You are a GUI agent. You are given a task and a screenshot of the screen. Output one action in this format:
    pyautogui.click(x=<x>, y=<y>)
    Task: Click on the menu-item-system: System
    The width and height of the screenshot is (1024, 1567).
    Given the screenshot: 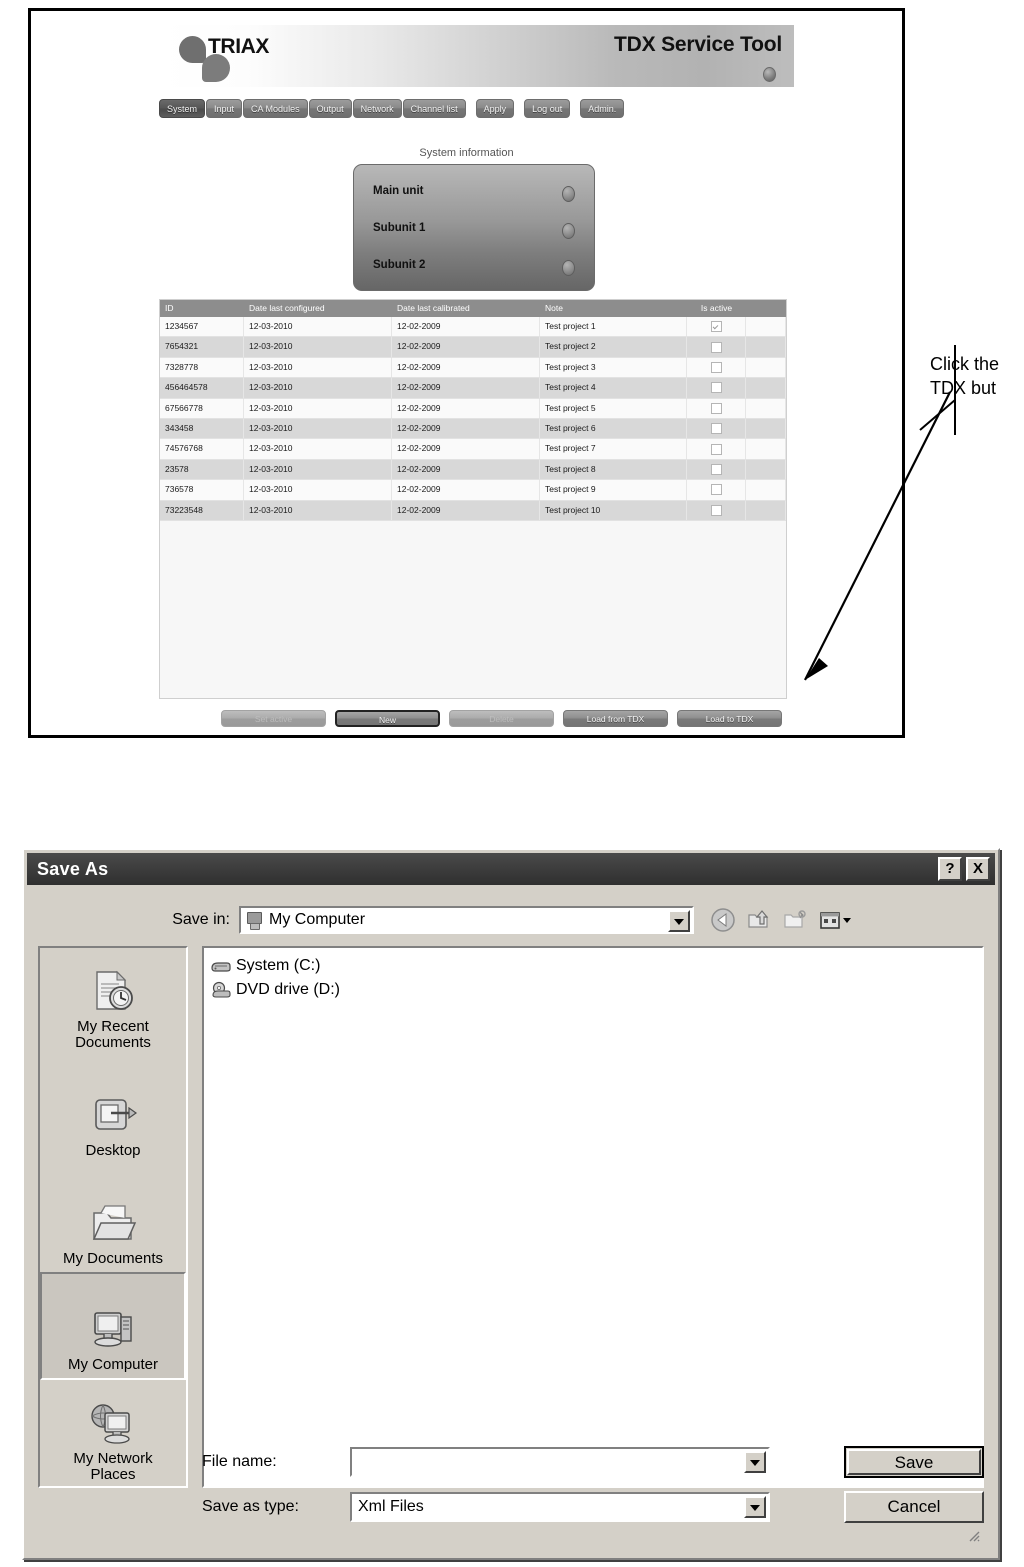 What is the action you would take?
    pyautogui.click(x=182, y=108)
    